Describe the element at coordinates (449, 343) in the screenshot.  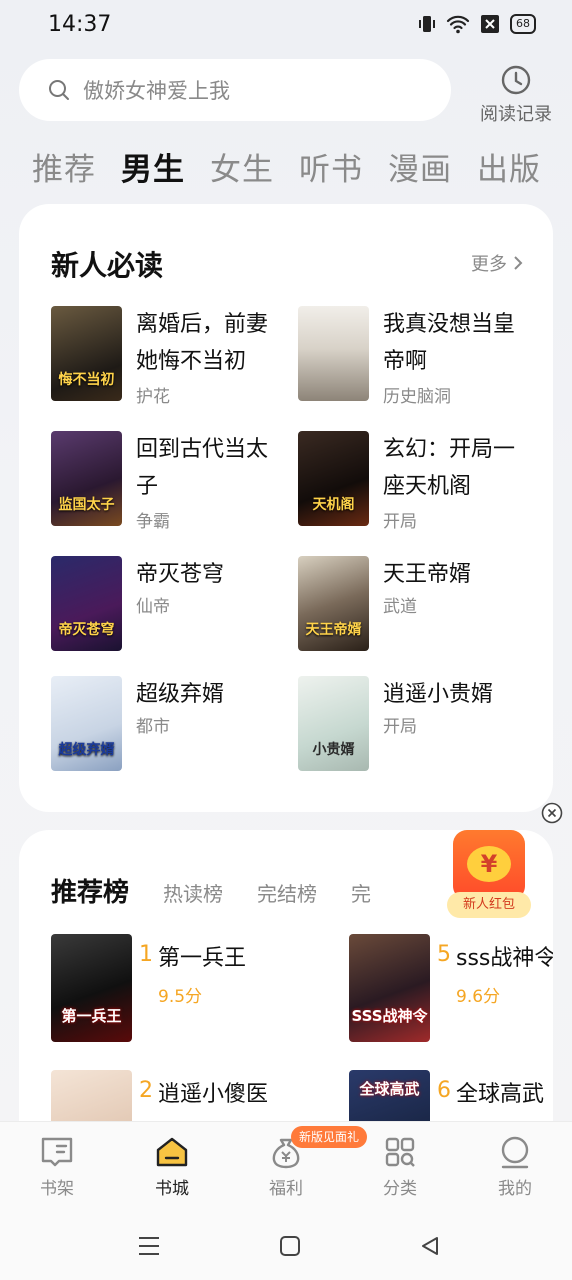
I see `book-title: 我真没想当皇帝啊` at that location.